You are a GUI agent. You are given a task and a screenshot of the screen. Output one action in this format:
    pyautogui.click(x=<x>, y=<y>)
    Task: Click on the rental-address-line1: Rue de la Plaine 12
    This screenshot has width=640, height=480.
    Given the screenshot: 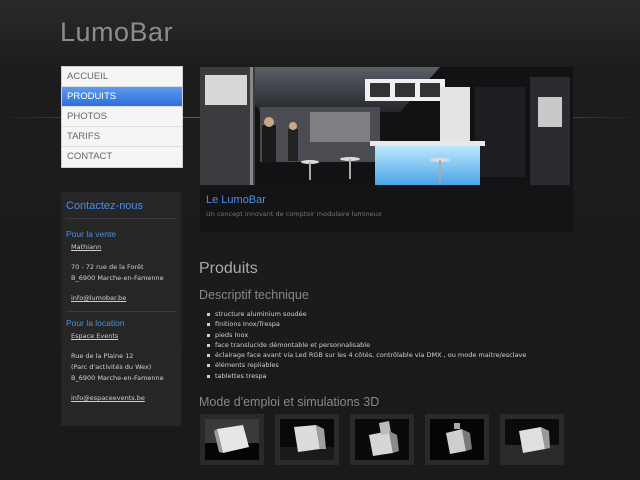 What is the action you would take?
    pyautogui.click(x=102, y=356)
    